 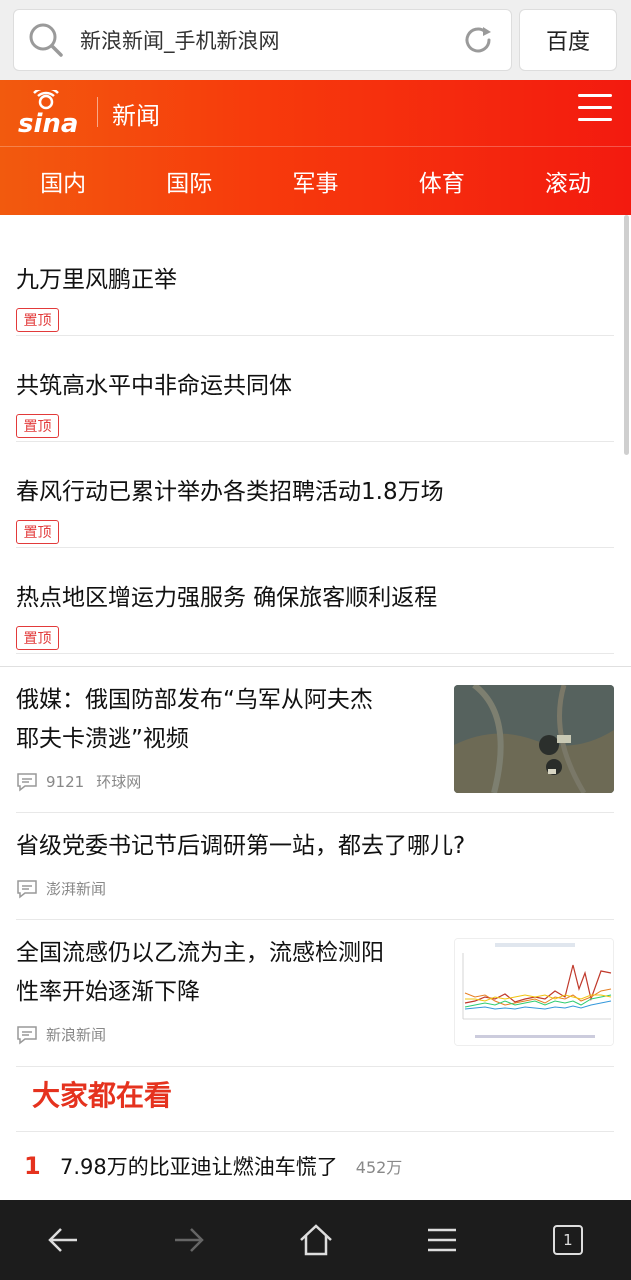 What do you see at coordinates (189, 181) in the screenshot?
I see `tab-guoji: 国际` at bounding box center [189, 181].